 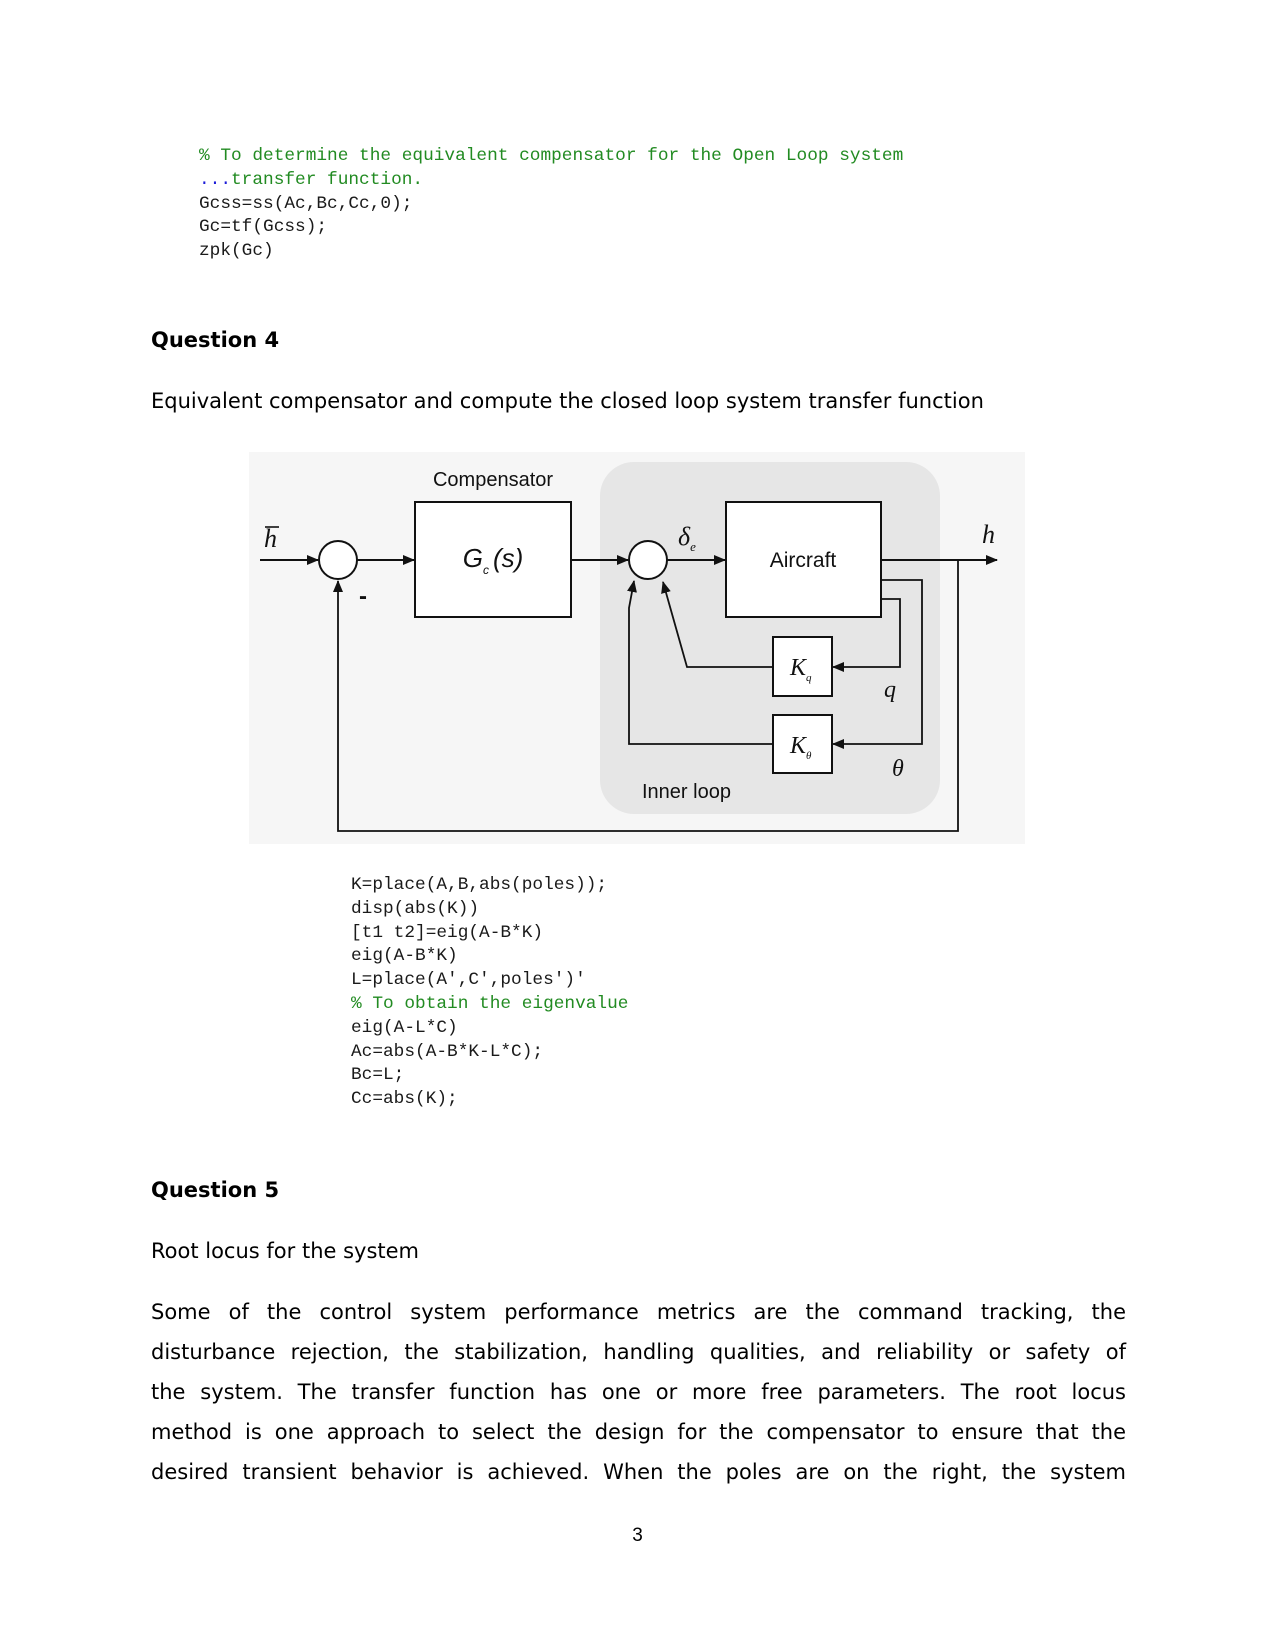 What do you see at coordinates (637, 1535) in the screenshot?
I see `page-number: 3` at bounding box center [637, 1535].